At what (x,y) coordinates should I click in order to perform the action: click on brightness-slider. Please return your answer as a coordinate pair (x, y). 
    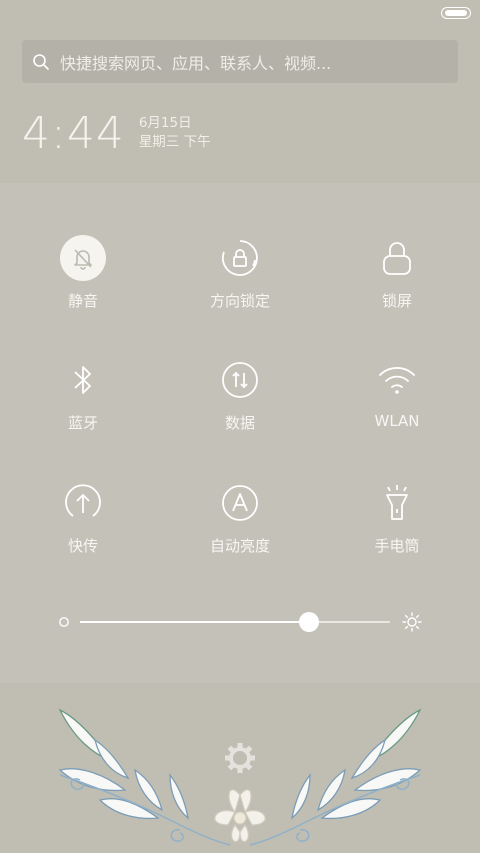
    Looking at the image, I should click on (242, 622).